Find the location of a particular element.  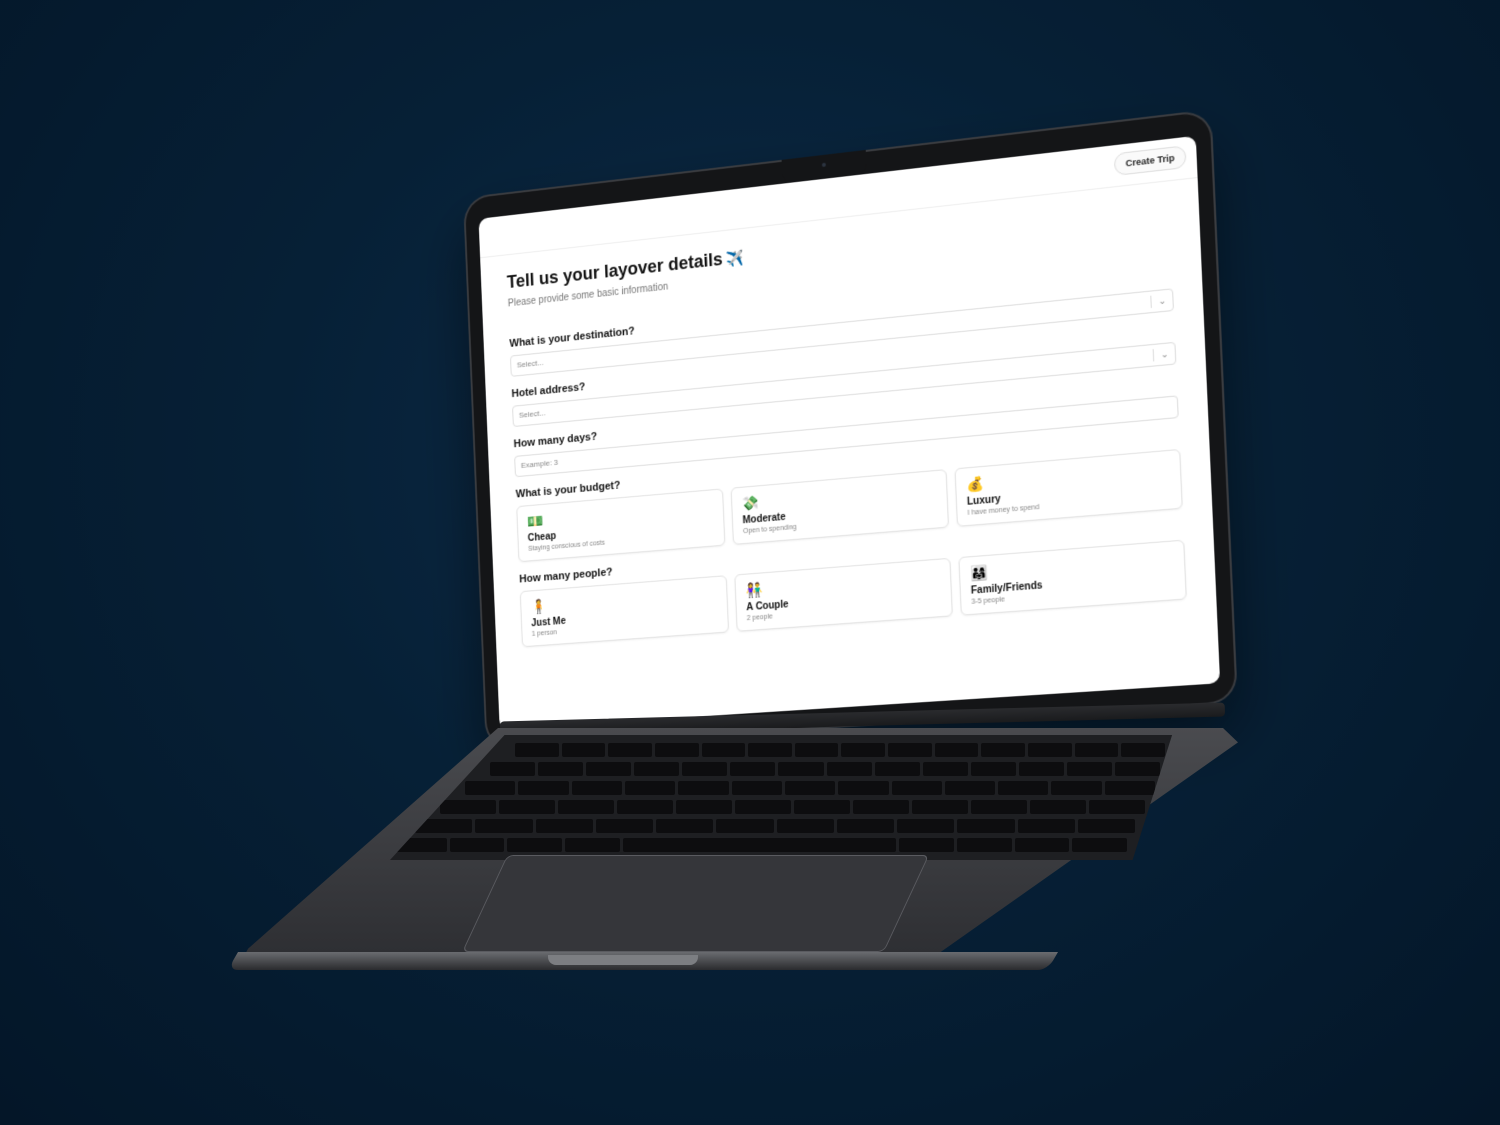

trackpad is located at coordinates (696, 903).